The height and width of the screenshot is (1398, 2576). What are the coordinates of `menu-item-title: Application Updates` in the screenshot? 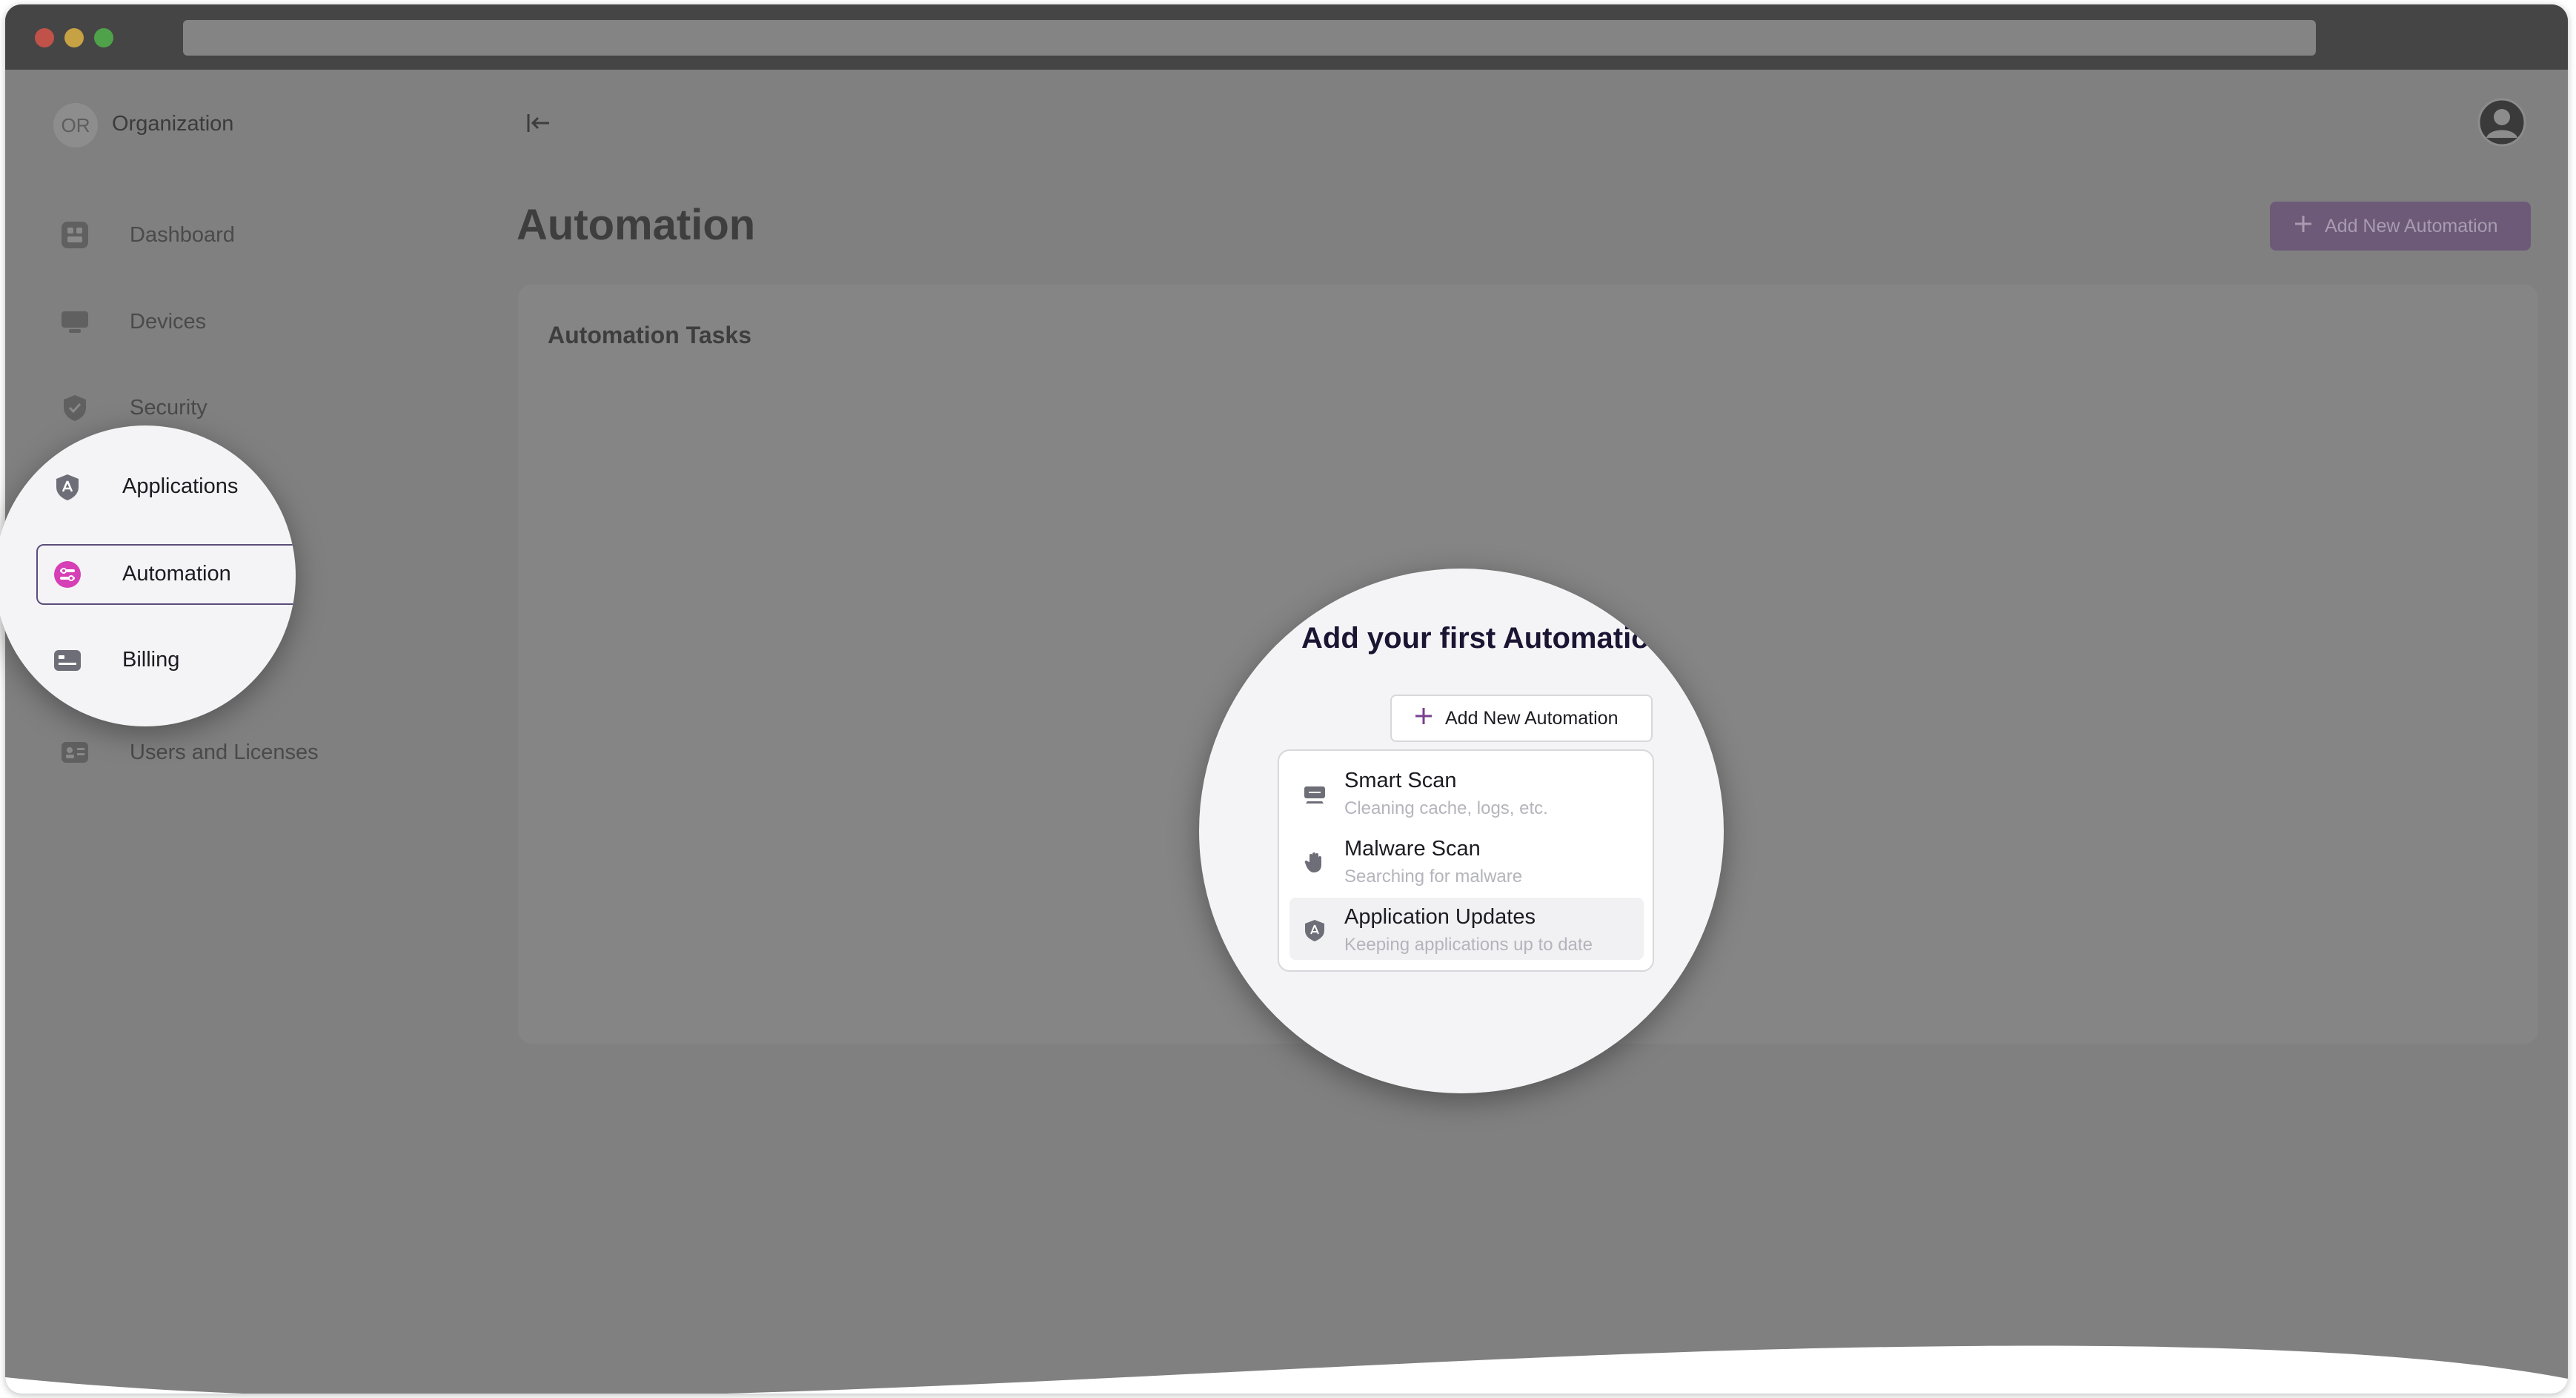 It's located at (1440, 917).